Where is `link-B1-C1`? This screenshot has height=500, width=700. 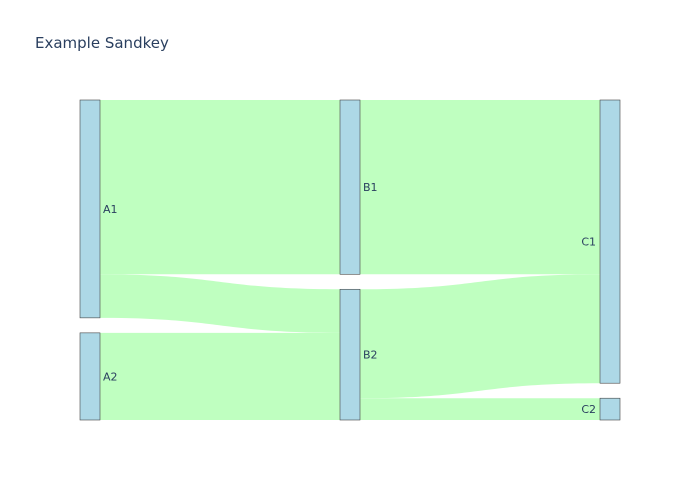
link-B1-C1 is located at coordinates (480, 187).